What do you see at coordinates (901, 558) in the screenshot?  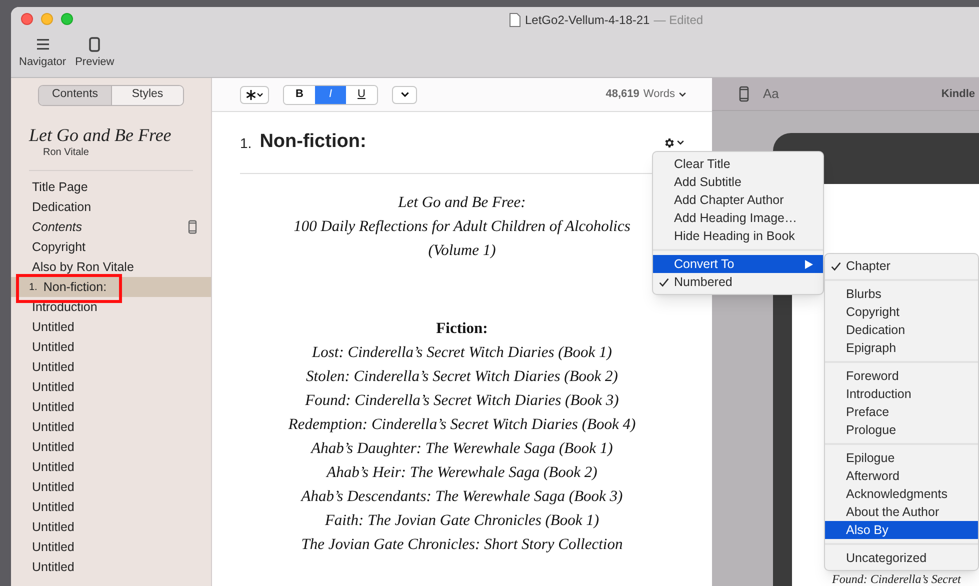 I see `menu-item: Uncategorized` at bounding box center [901, 558].